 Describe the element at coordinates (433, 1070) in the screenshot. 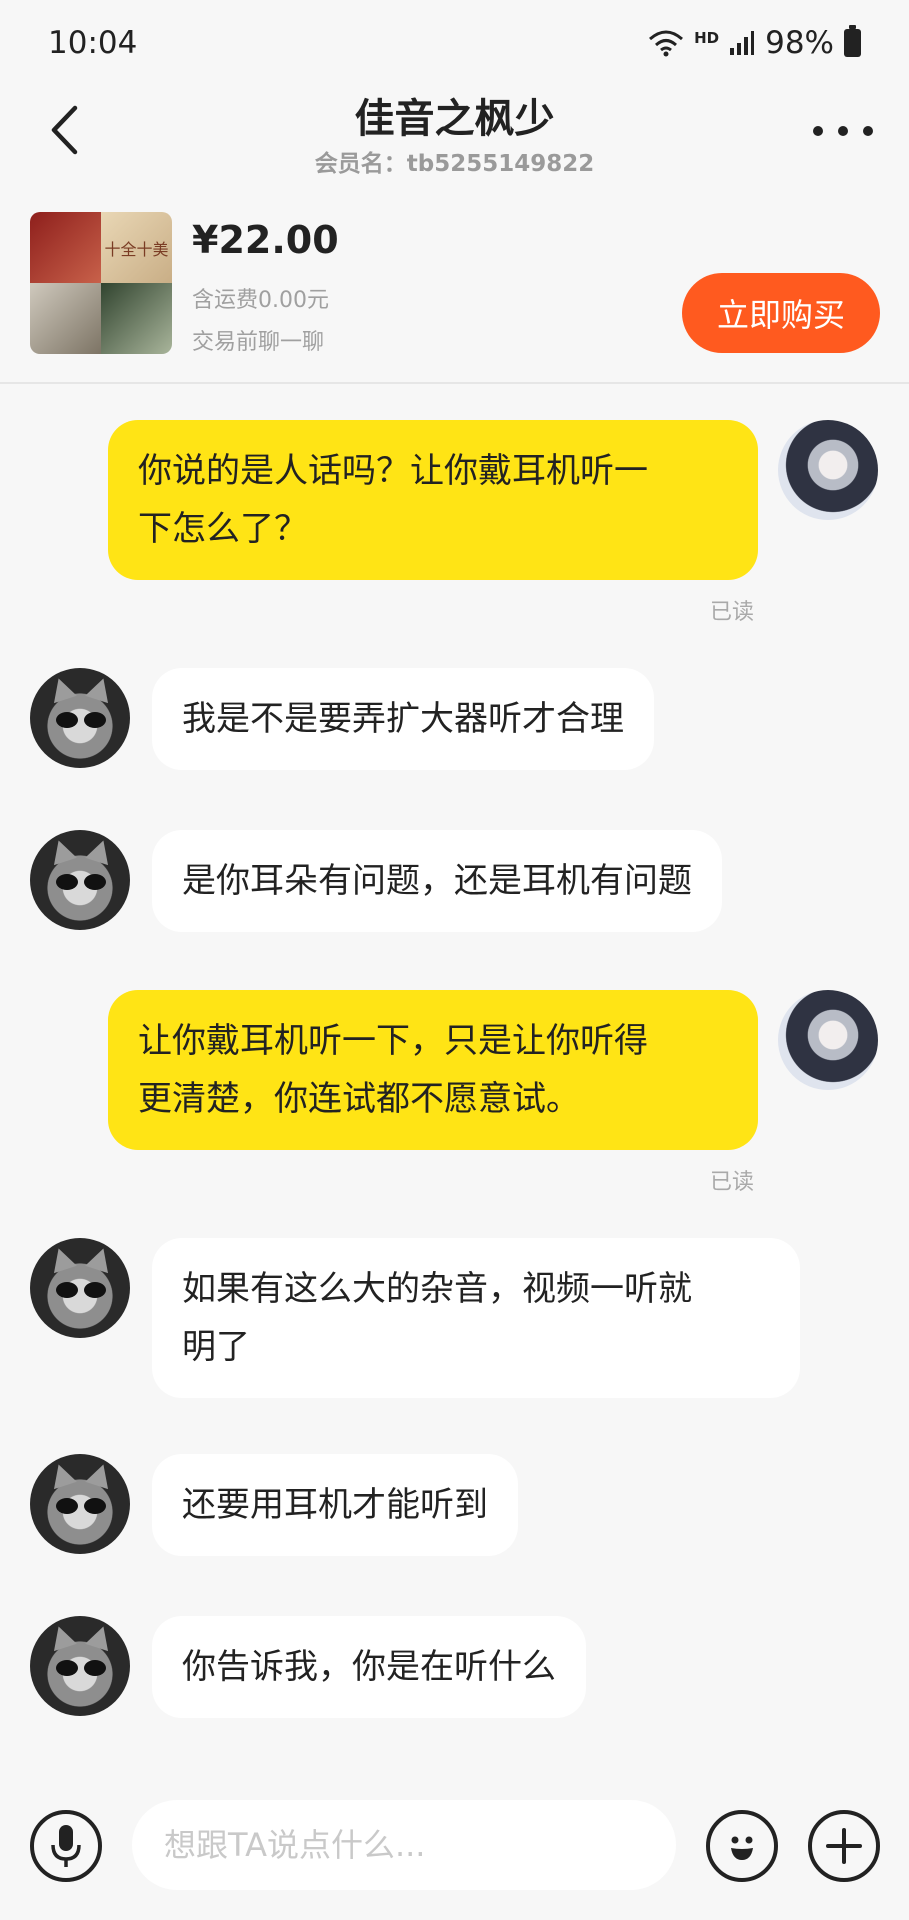

I see `my-message-bubble: 让你戴耳机听一下，只是让你听得 更清楚，你连试都不愿意试。` at that location.